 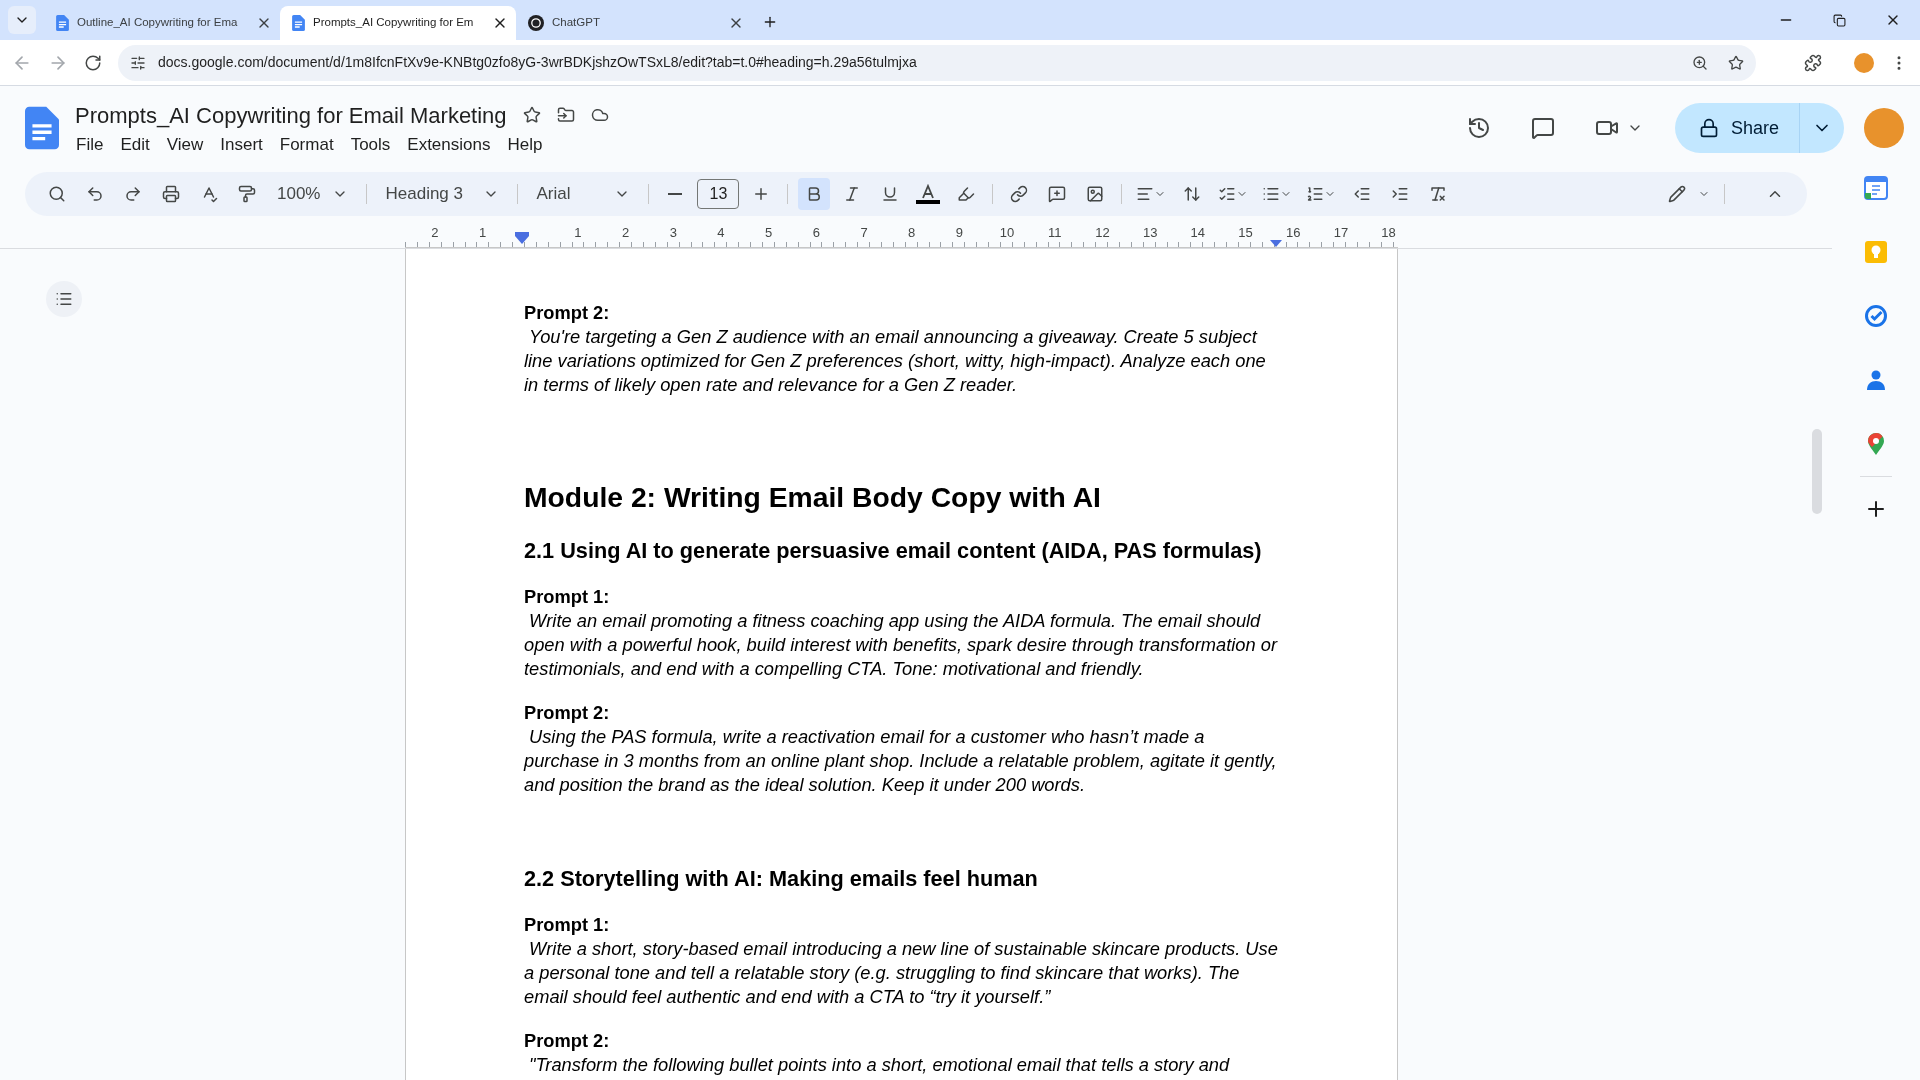 What do you see at coordinates (864, 232) in the screenshot?
I see `ruler-number: 7` at bounding box center [864, 232].